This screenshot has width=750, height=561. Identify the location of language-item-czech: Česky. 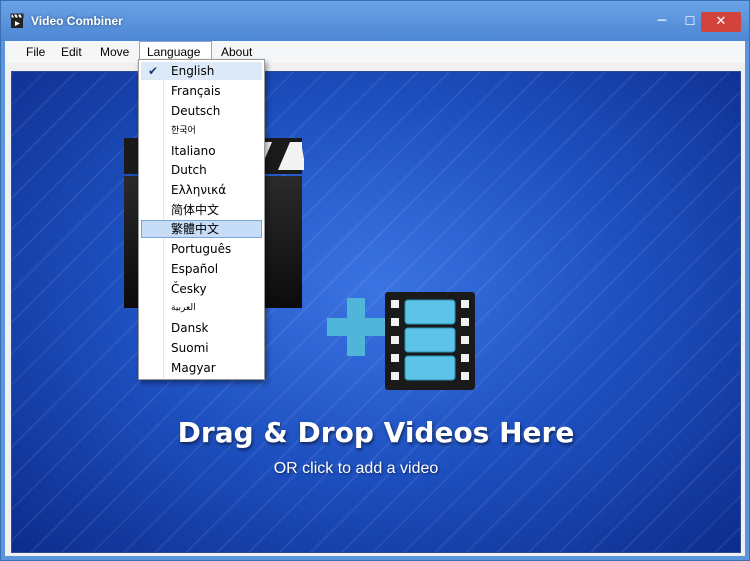
(201, 289).